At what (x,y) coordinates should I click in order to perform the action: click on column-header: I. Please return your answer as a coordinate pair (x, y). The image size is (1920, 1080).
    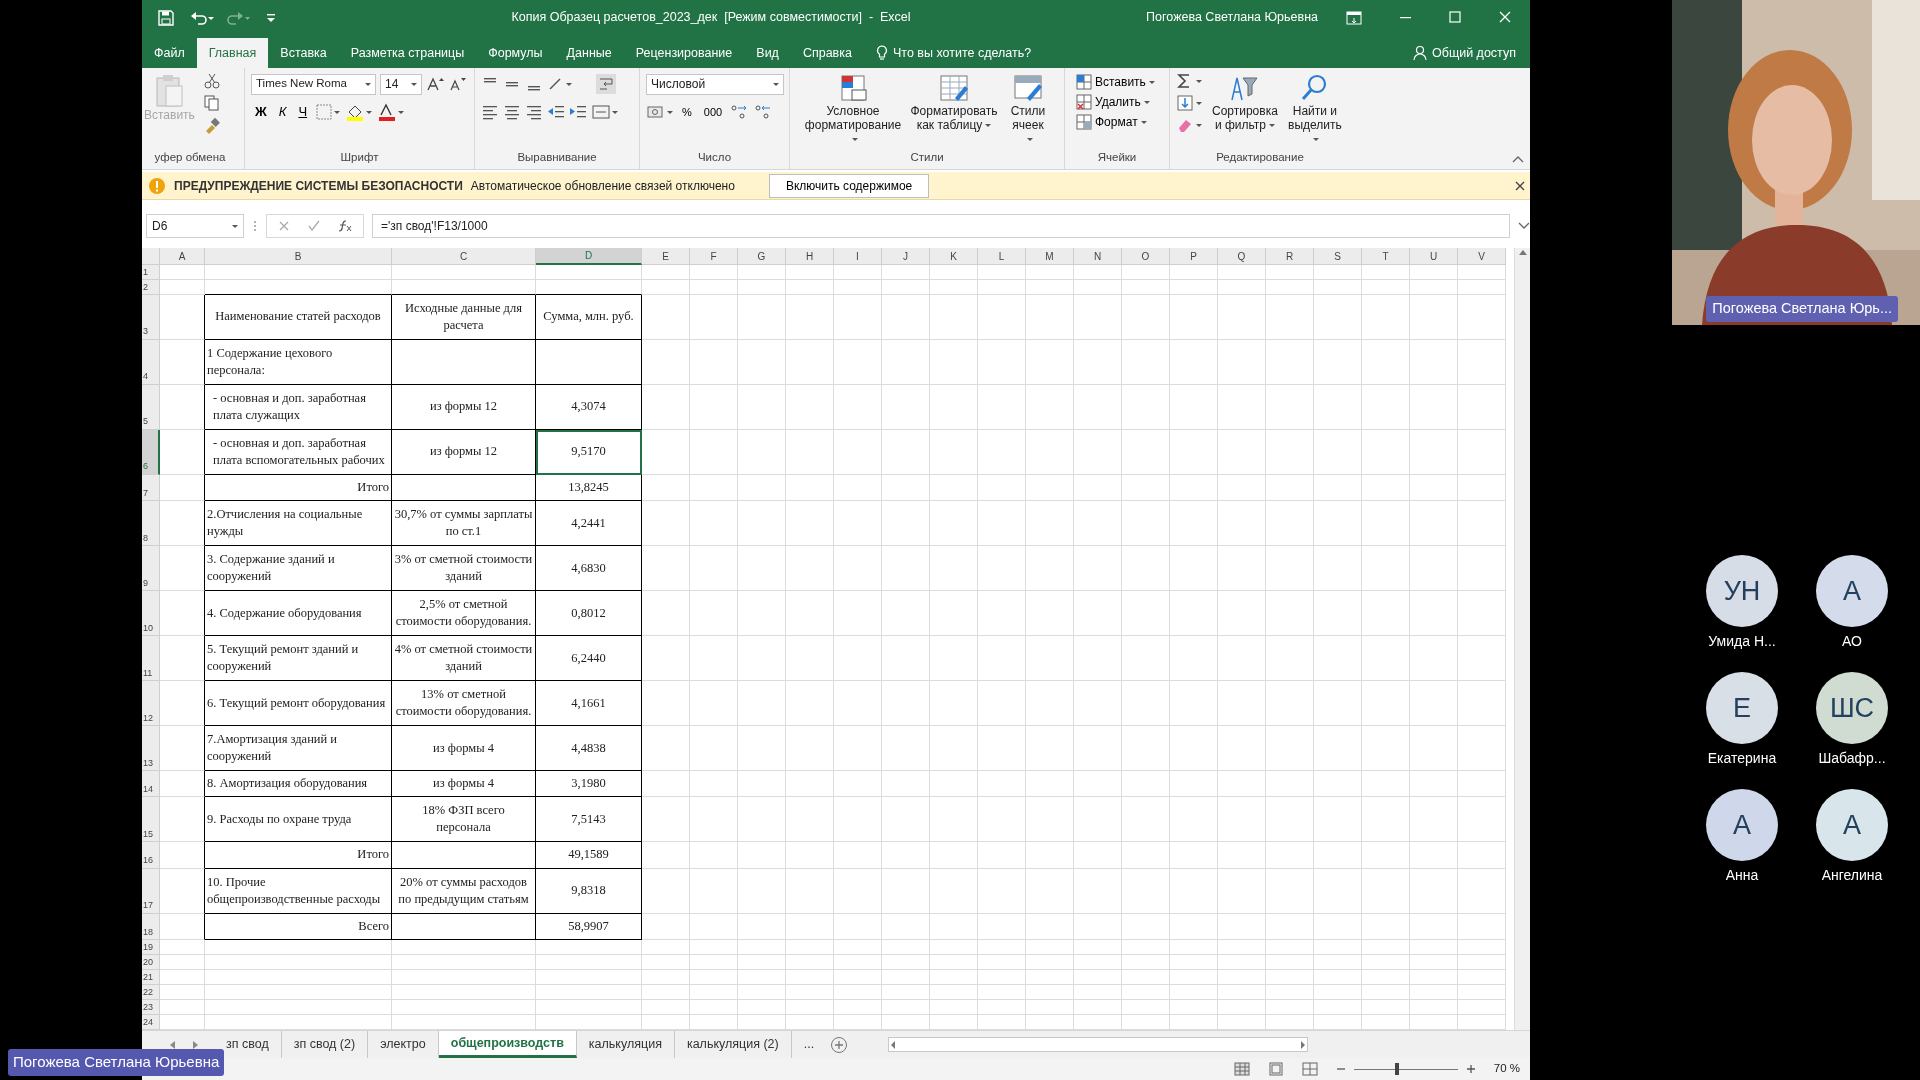
    Looking at the image, I should click on (858, 256).